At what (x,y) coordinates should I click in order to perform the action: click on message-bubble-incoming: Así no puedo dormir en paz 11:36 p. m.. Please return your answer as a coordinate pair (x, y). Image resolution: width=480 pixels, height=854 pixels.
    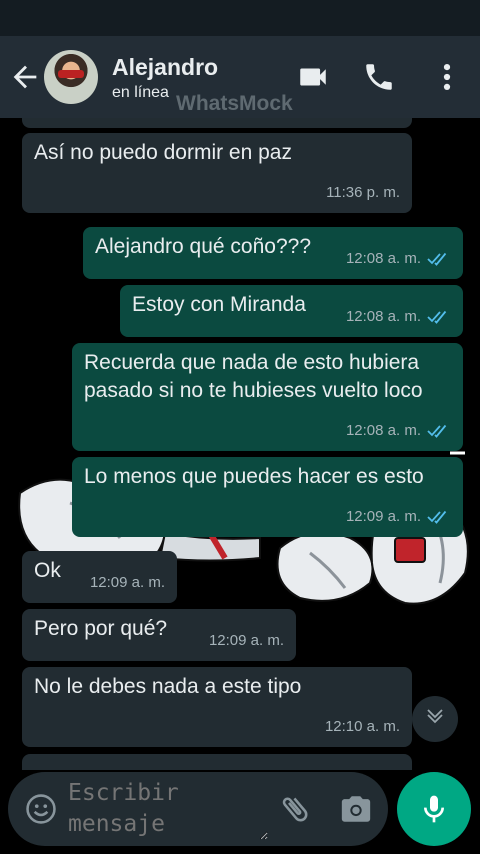
    Looking at the image, I should click on (217, 173).